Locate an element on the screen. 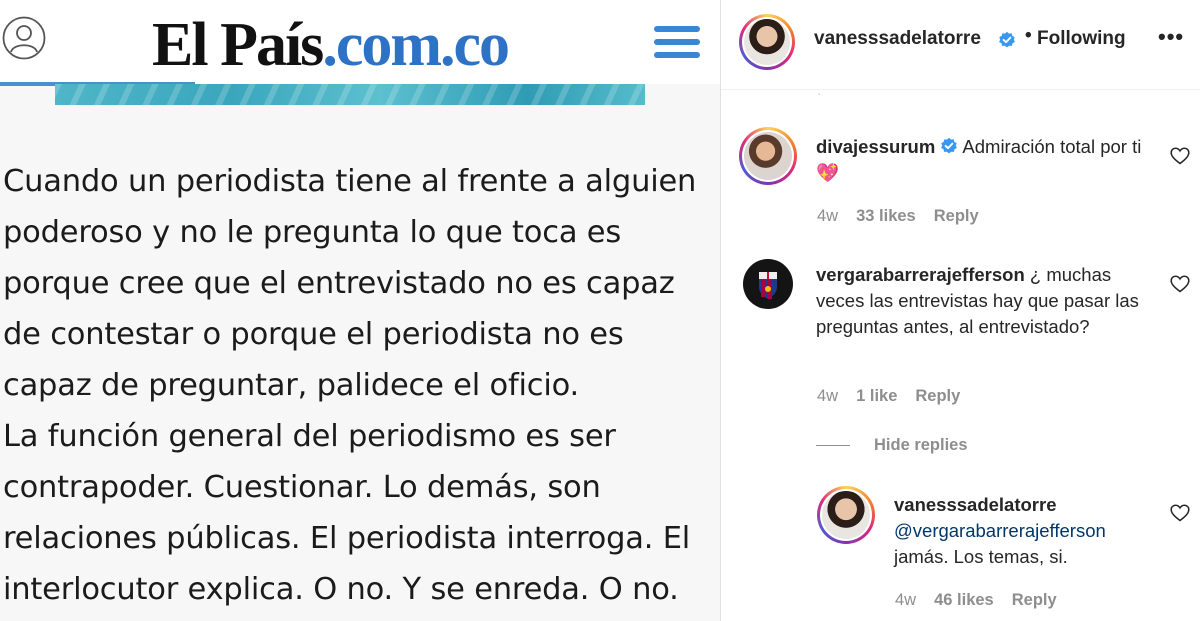  comment-likes: 46 likes is located at coordinates (964, 600).